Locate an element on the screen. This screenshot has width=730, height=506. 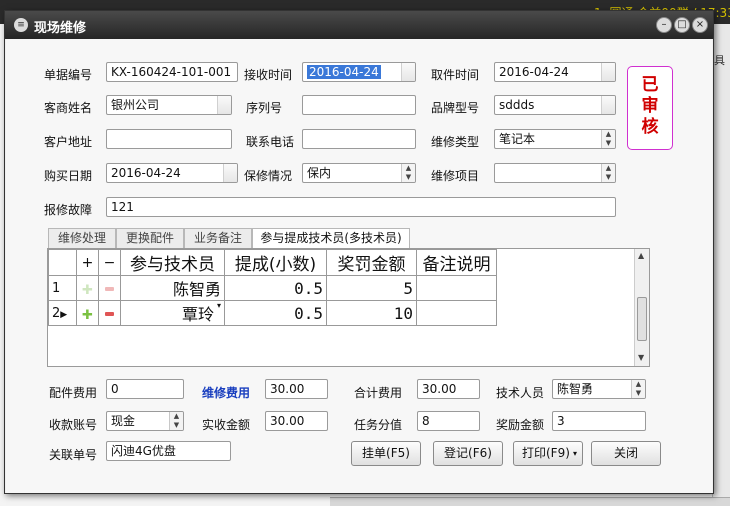
received-field: 30.00 is located at coordinates (296, 421).